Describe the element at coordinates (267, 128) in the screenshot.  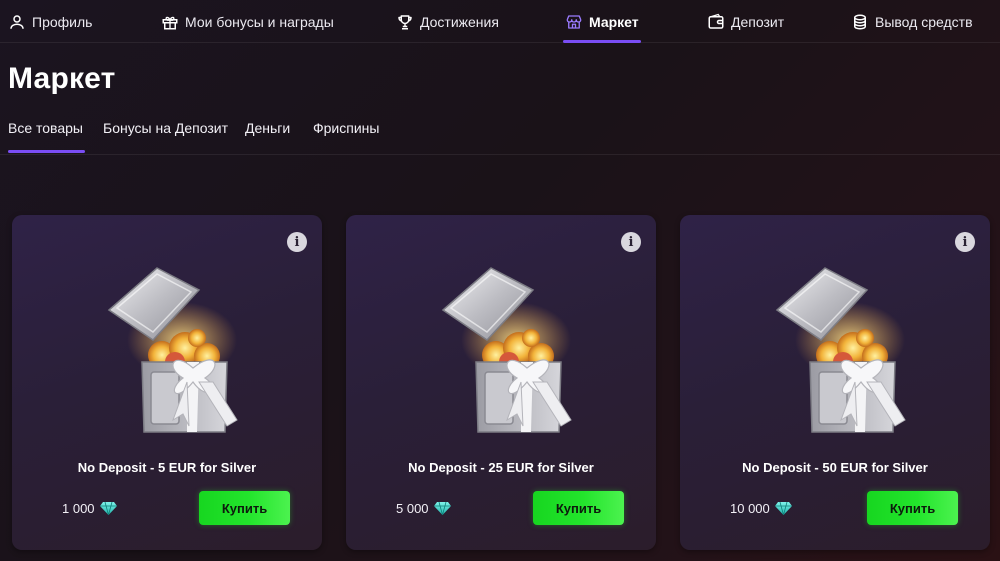
I see `tab-money: Деньги` at that location.